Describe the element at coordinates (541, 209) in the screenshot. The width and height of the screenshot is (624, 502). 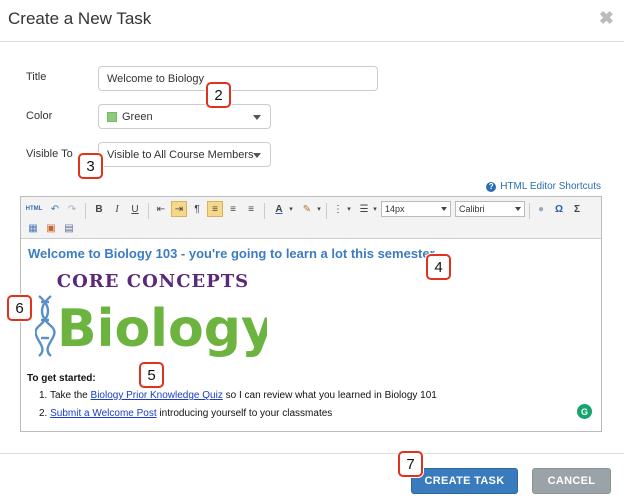
I see `link-icon: ●` at that location.